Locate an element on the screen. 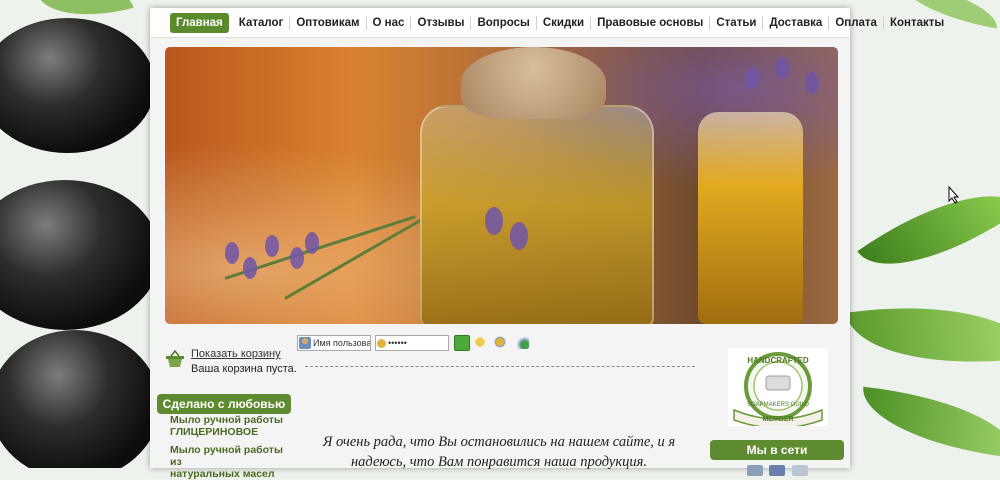 This screenshot has height=480, width=1000. stone-middle is located at coordinates (80, 255).